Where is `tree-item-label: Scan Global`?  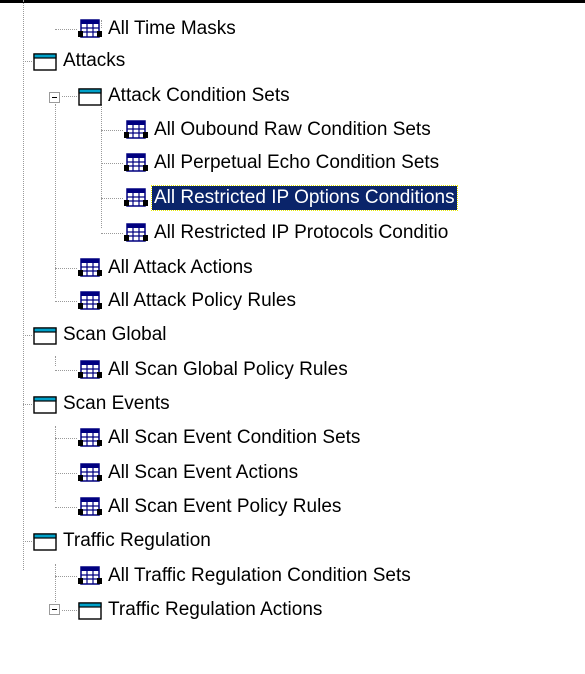
tree-item-label: Scan Global is located at coordinates (115, 334).